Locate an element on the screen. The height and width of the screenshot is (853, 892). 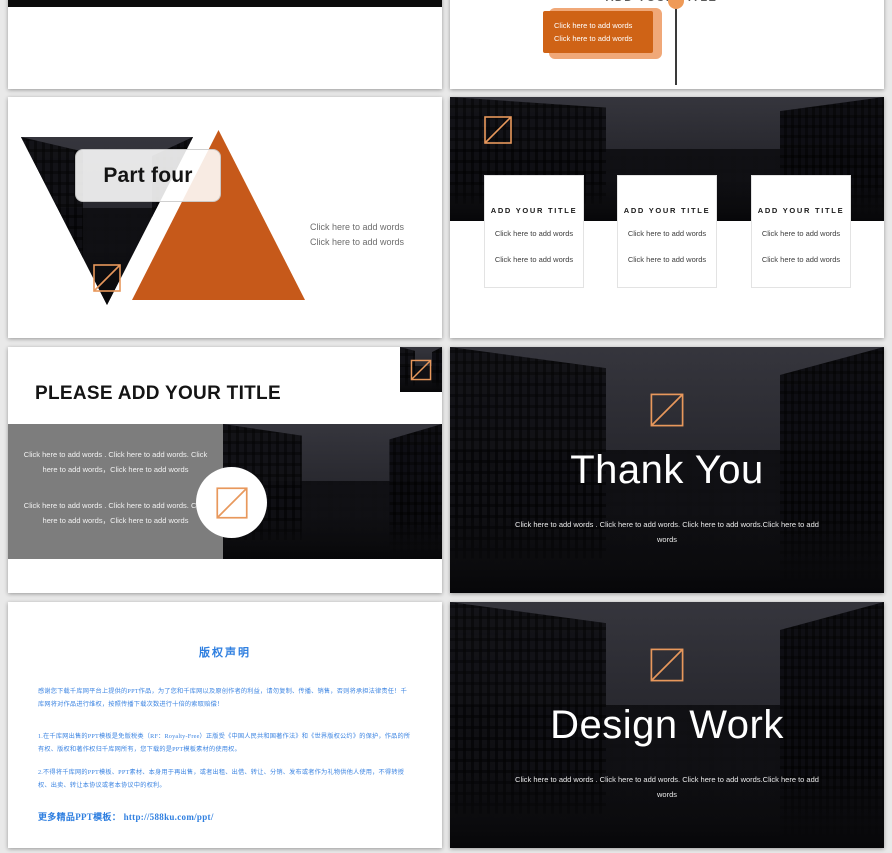
more-templates-line: 更多精品PPT模板： http://588ku.com/ppt/ is located at coordinates (225, 816).